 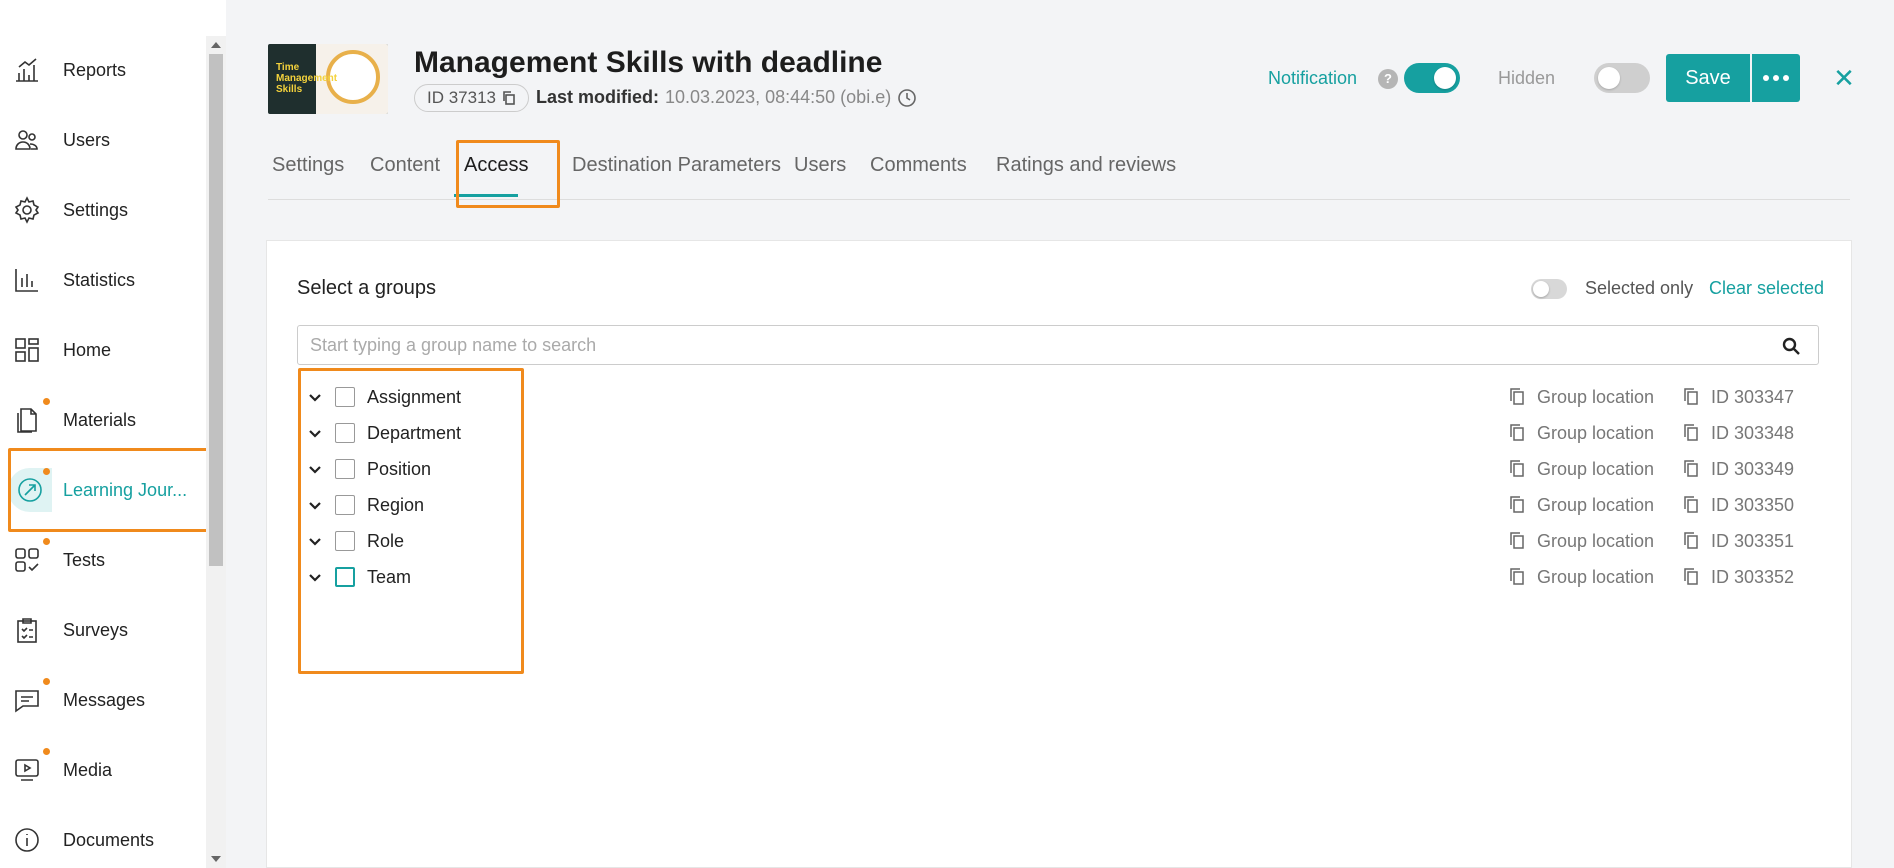 I want to click on group-search, so click(x=1058, y=345).